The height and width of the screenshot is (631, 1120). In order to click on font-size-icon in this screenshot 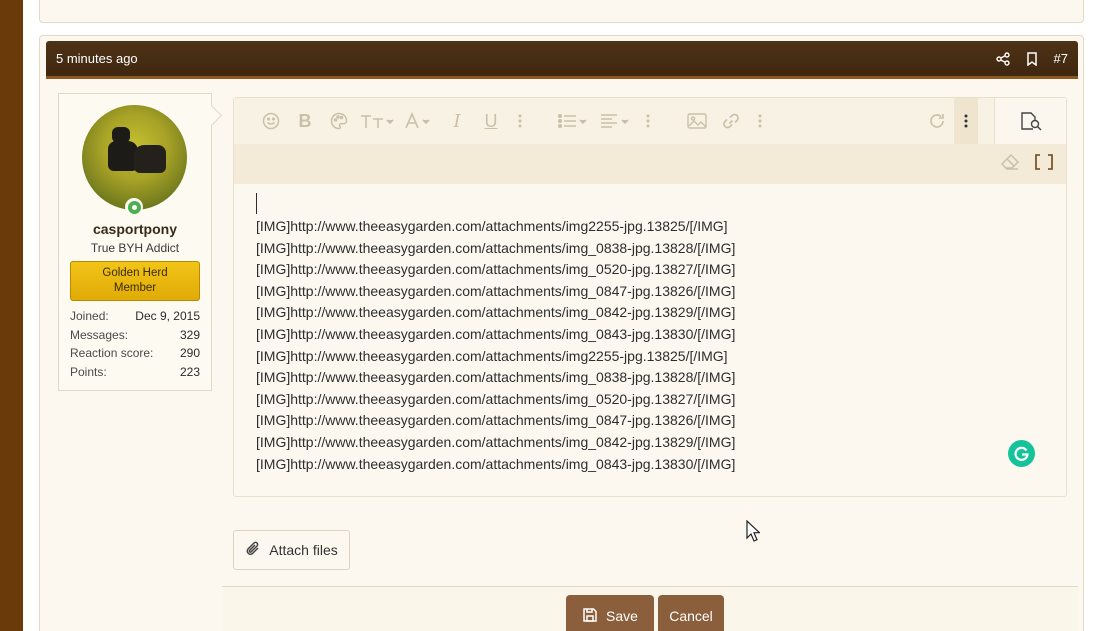, I will do `click(377, 121)`.